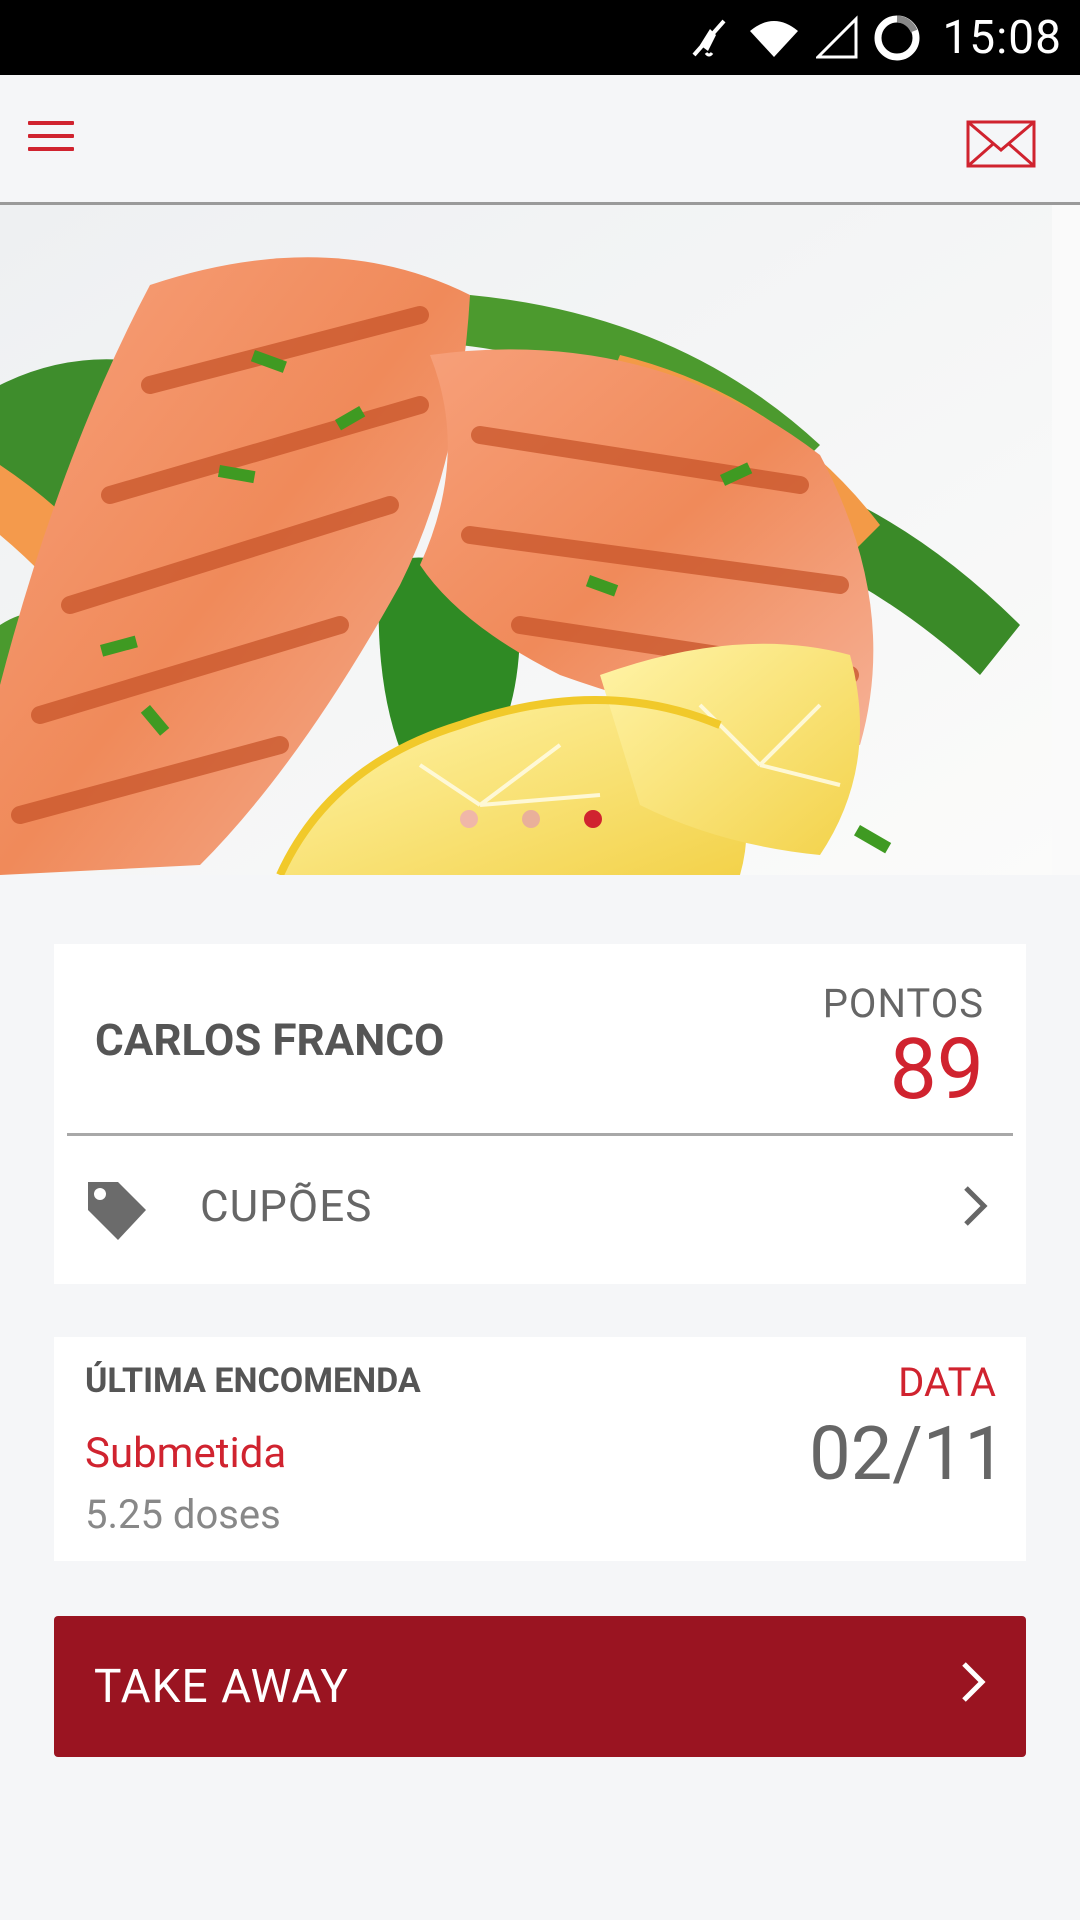  What do you see at coordinates (117, 1211) in the screenshot?
I see `tag-icon` at bounding box center [117, 1211].